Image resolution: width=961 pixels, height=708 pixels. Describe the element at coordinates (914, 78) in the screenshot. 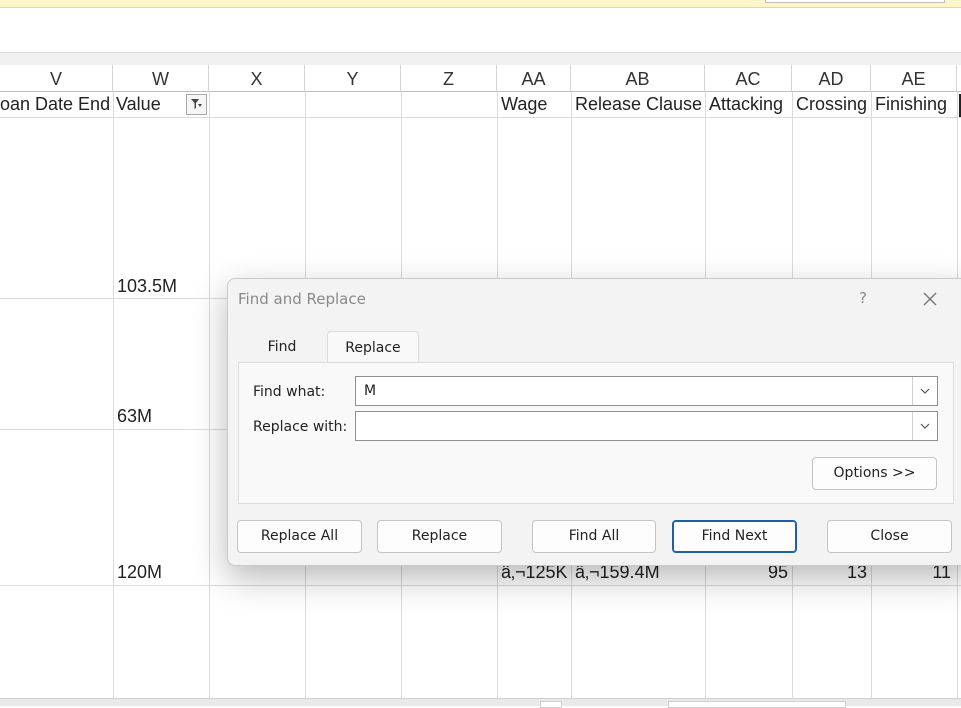

I see `column-header-AE: AE` at that location.